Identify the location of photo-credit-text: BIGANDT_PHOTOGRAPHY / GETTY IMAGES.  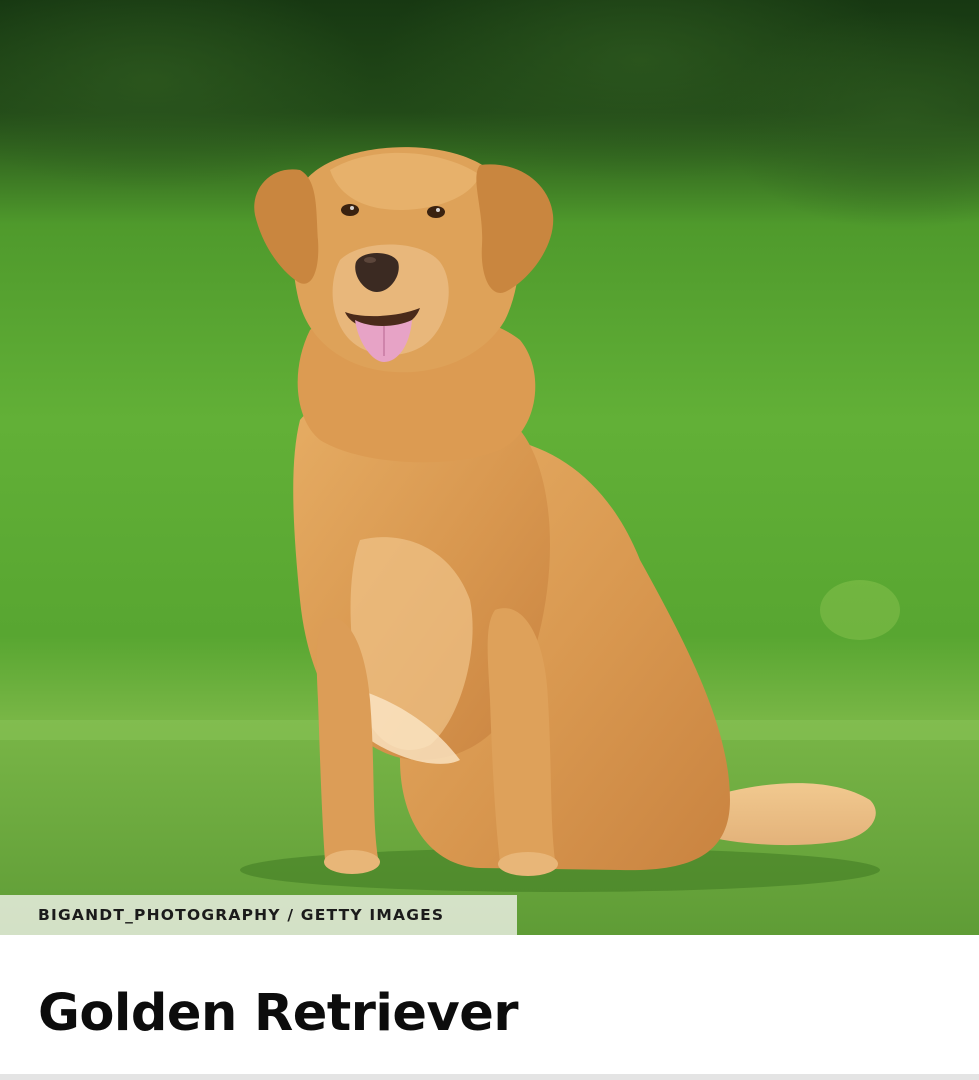
(241, 915).